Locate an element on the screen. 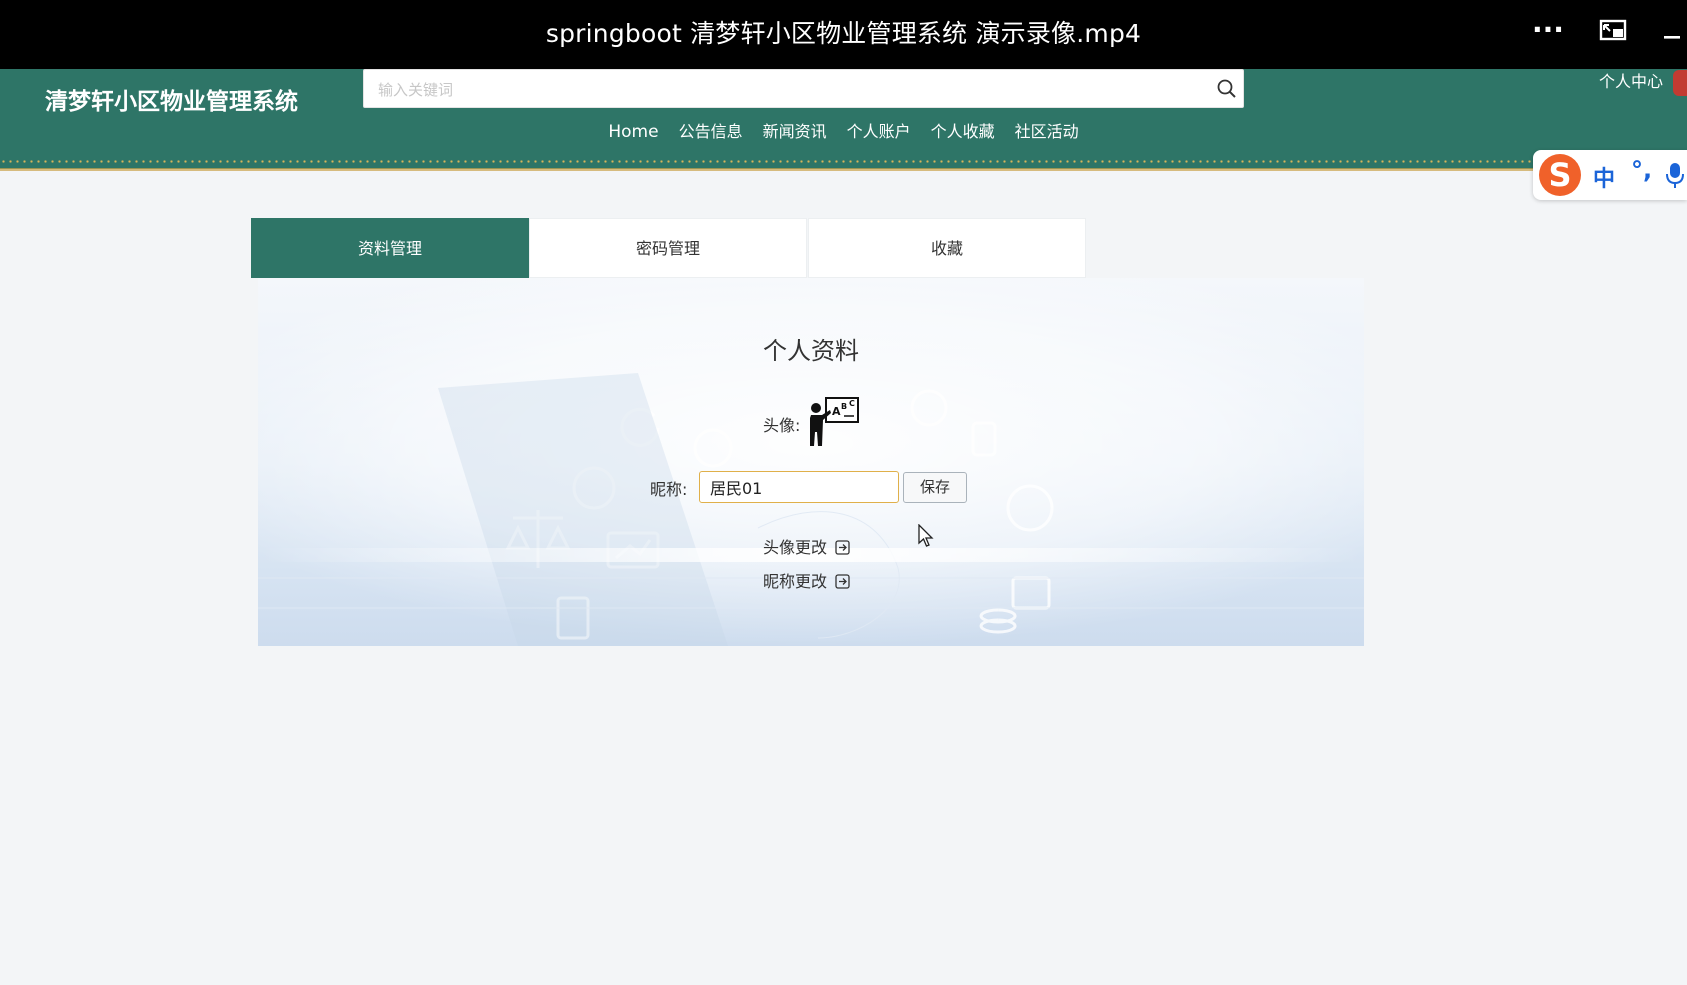 This screenshot has height=985, width=1687. tab-password-management: 密码管理 is located at coordinates (668, 248).